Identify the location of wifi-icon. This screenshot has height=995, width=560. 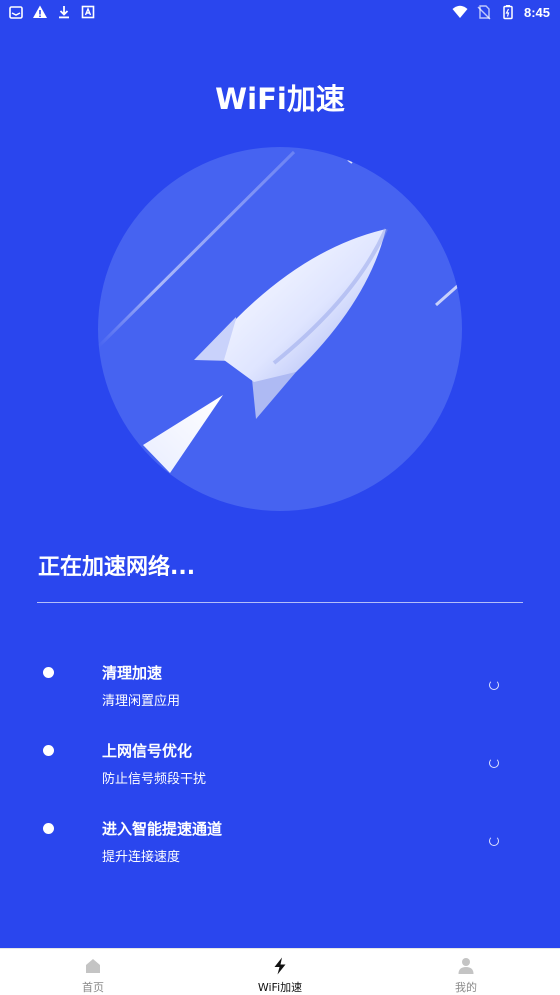
(460, 11).